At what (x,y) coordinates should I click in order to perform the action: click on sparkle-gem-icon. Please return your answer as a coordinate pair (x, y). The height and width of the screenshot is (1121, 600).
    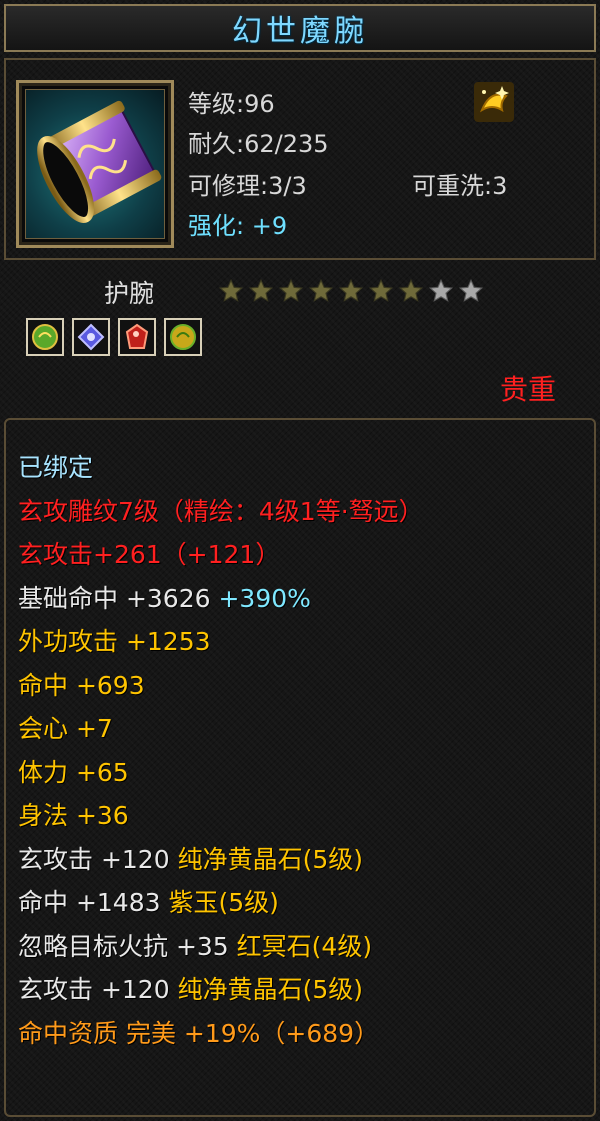
    Looking at the image, I should click on (494, 102).